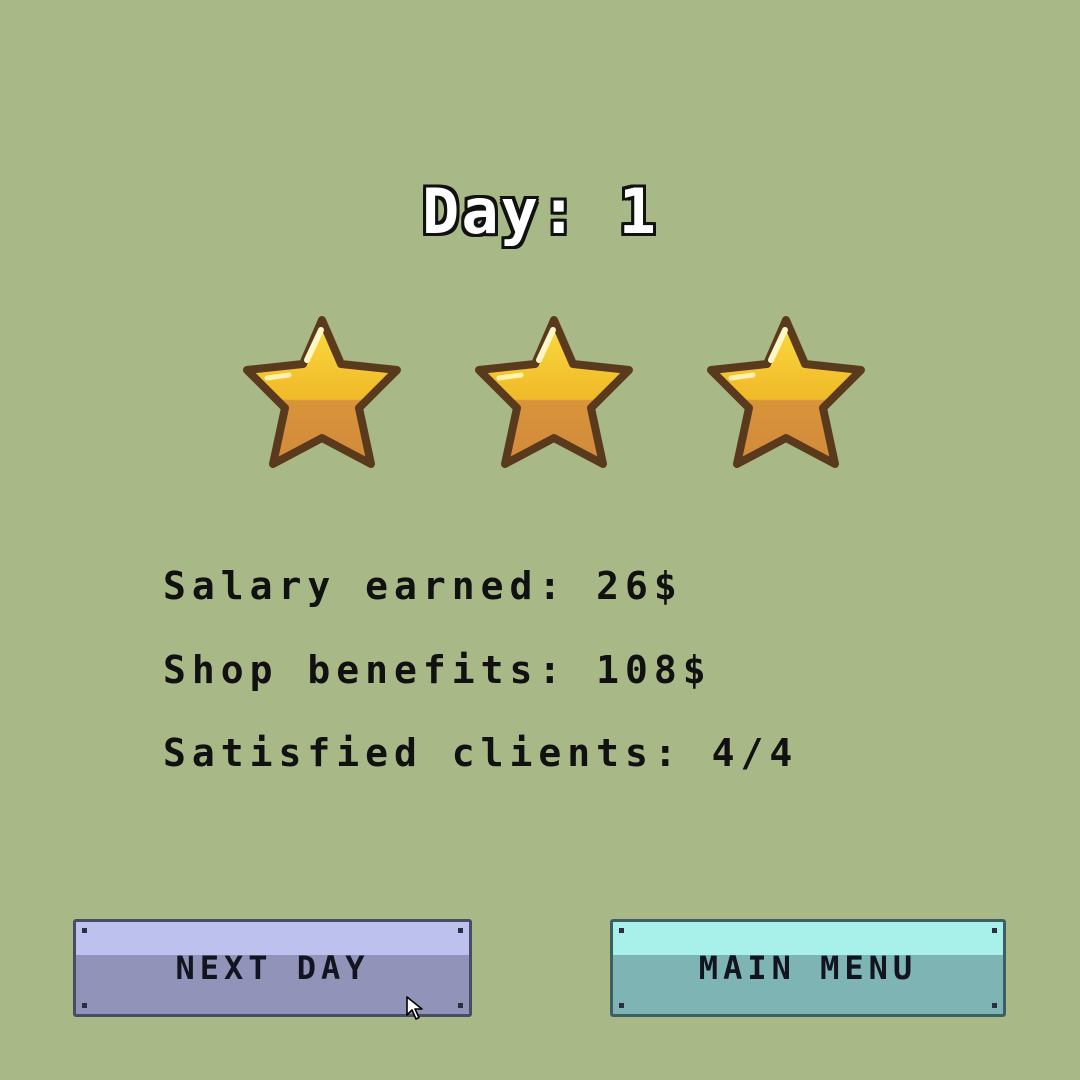 The height and width of the screenshot is (1080, 1080). Describe the element at coordinates (415, 1008) in the screenshot. I see `mouse-pointer-icon` at that location.